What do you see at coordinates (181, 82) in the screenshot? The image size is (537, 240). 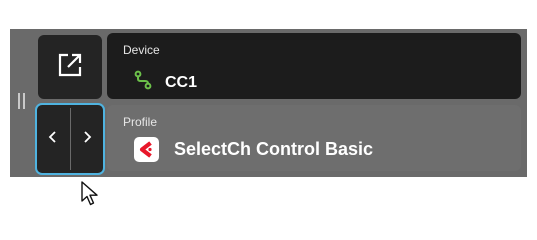 I see `device-name: CC1` at bounding box center [181, 82].